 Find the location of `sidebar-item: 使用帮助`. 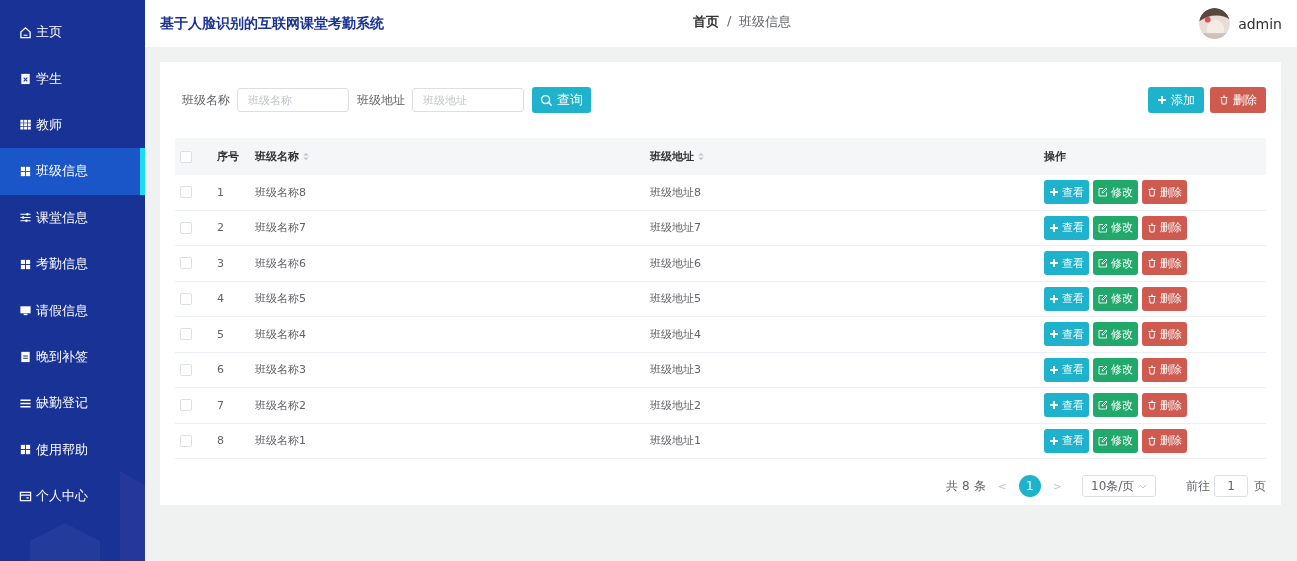

sidebar-item: 使用帮助 is located at coordinates (72, 449).